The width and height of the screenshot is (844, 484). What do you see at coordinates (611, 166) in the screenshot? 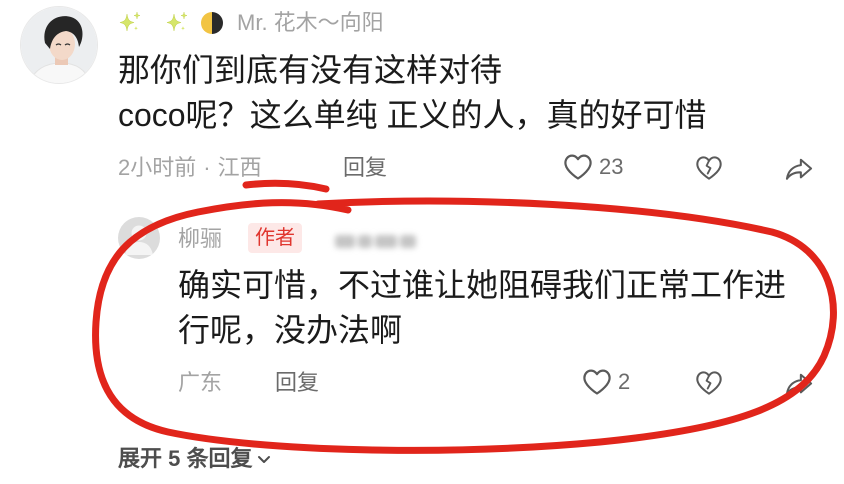
I see `like-count: 23` at bounding box center [611, 166].